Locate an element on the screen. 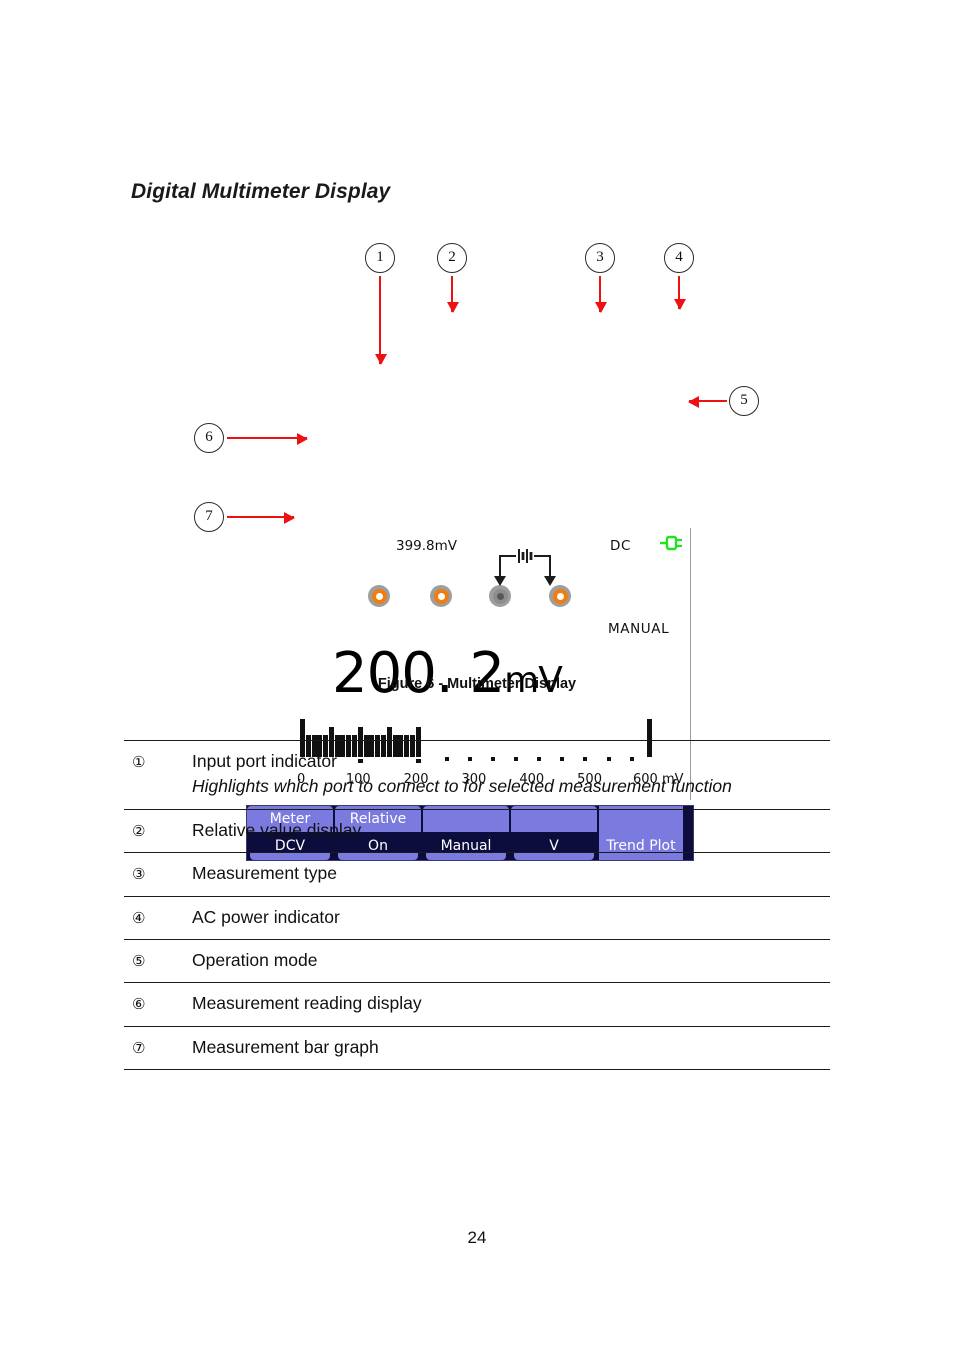  callout-3: 3 is located at coordinates (600, 258).